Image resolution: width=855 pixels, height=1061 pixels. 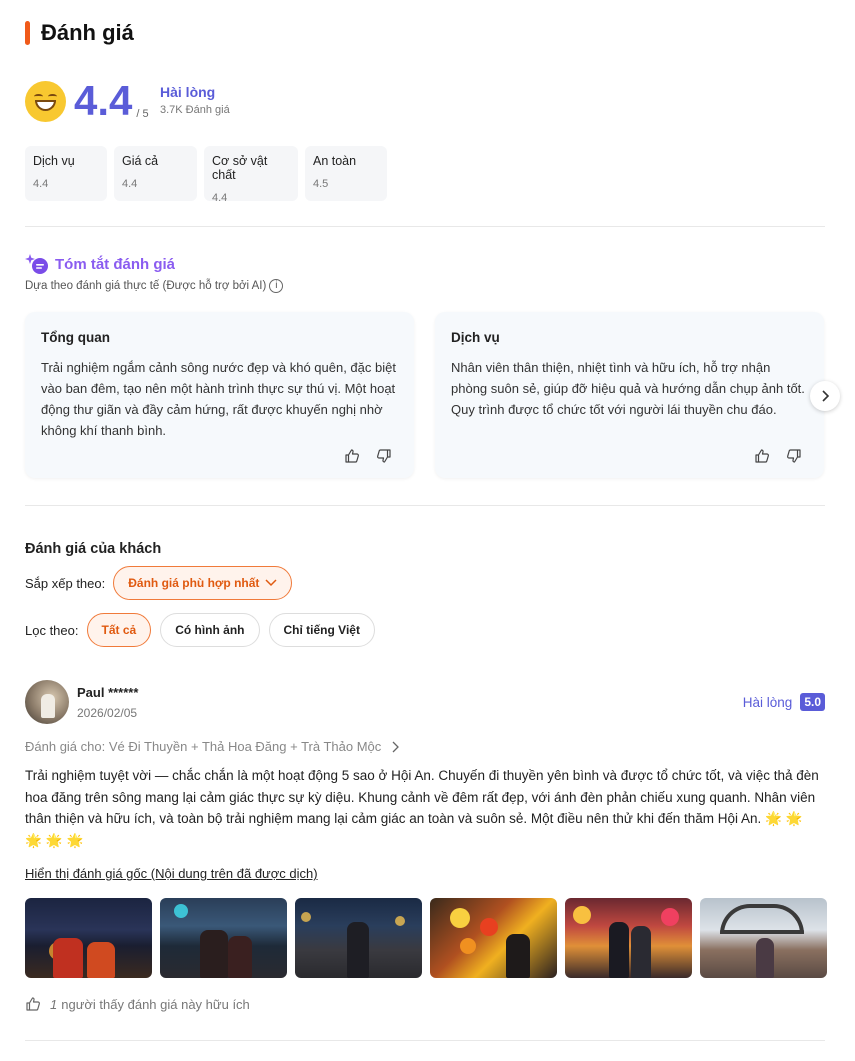 What do you see at coordinates (155, 173) in the screenshot?
I see `category-price: Giá cả 4.4` at bounding box center [155, 173].